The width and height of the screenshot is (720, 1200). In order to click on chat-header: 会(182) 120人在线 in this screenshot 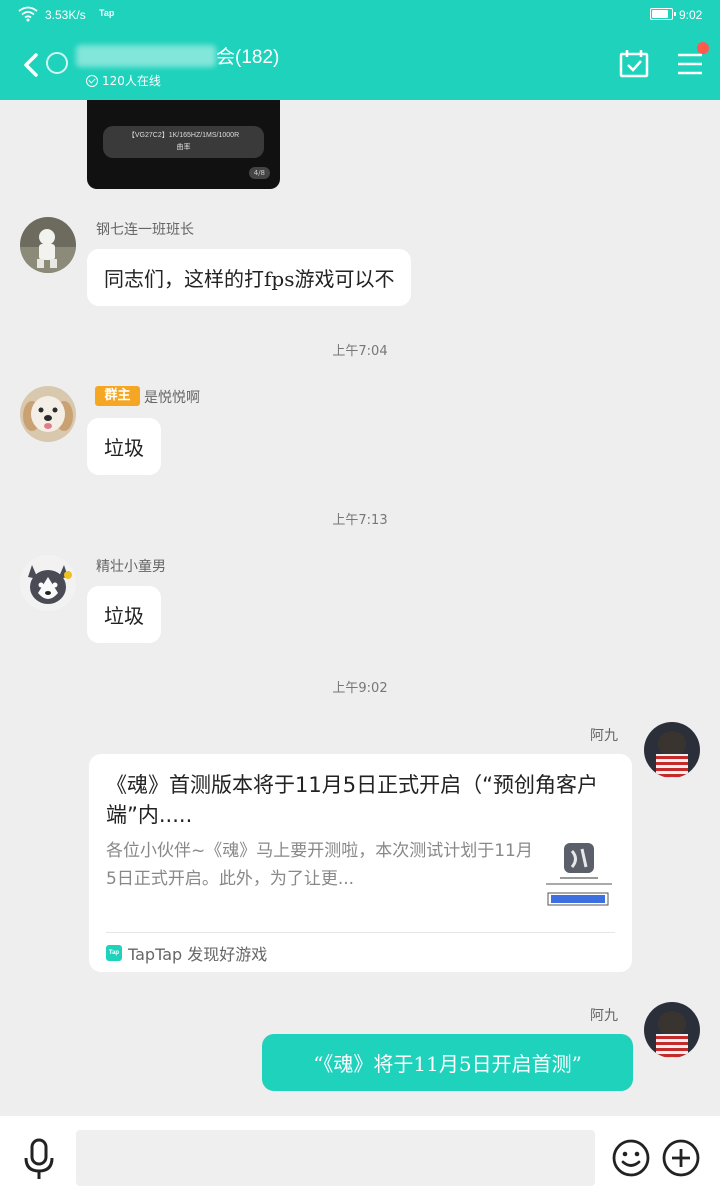, I will do `click(360, 65)`.